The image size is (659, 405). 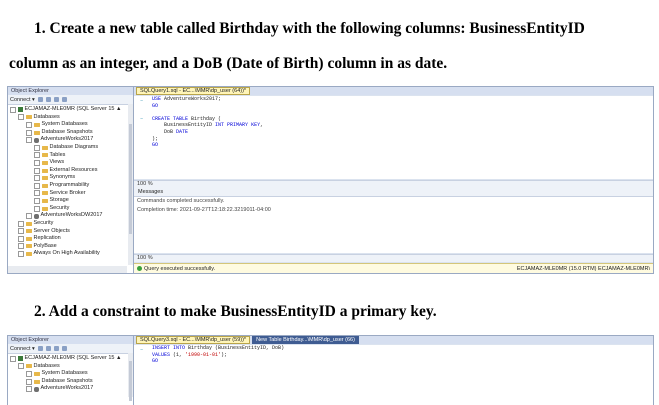 What do you see at coordinates (67, 380) in the screenshot?
I see `tree-node-label: Database Snapshots` at bounding box center [67, 380].